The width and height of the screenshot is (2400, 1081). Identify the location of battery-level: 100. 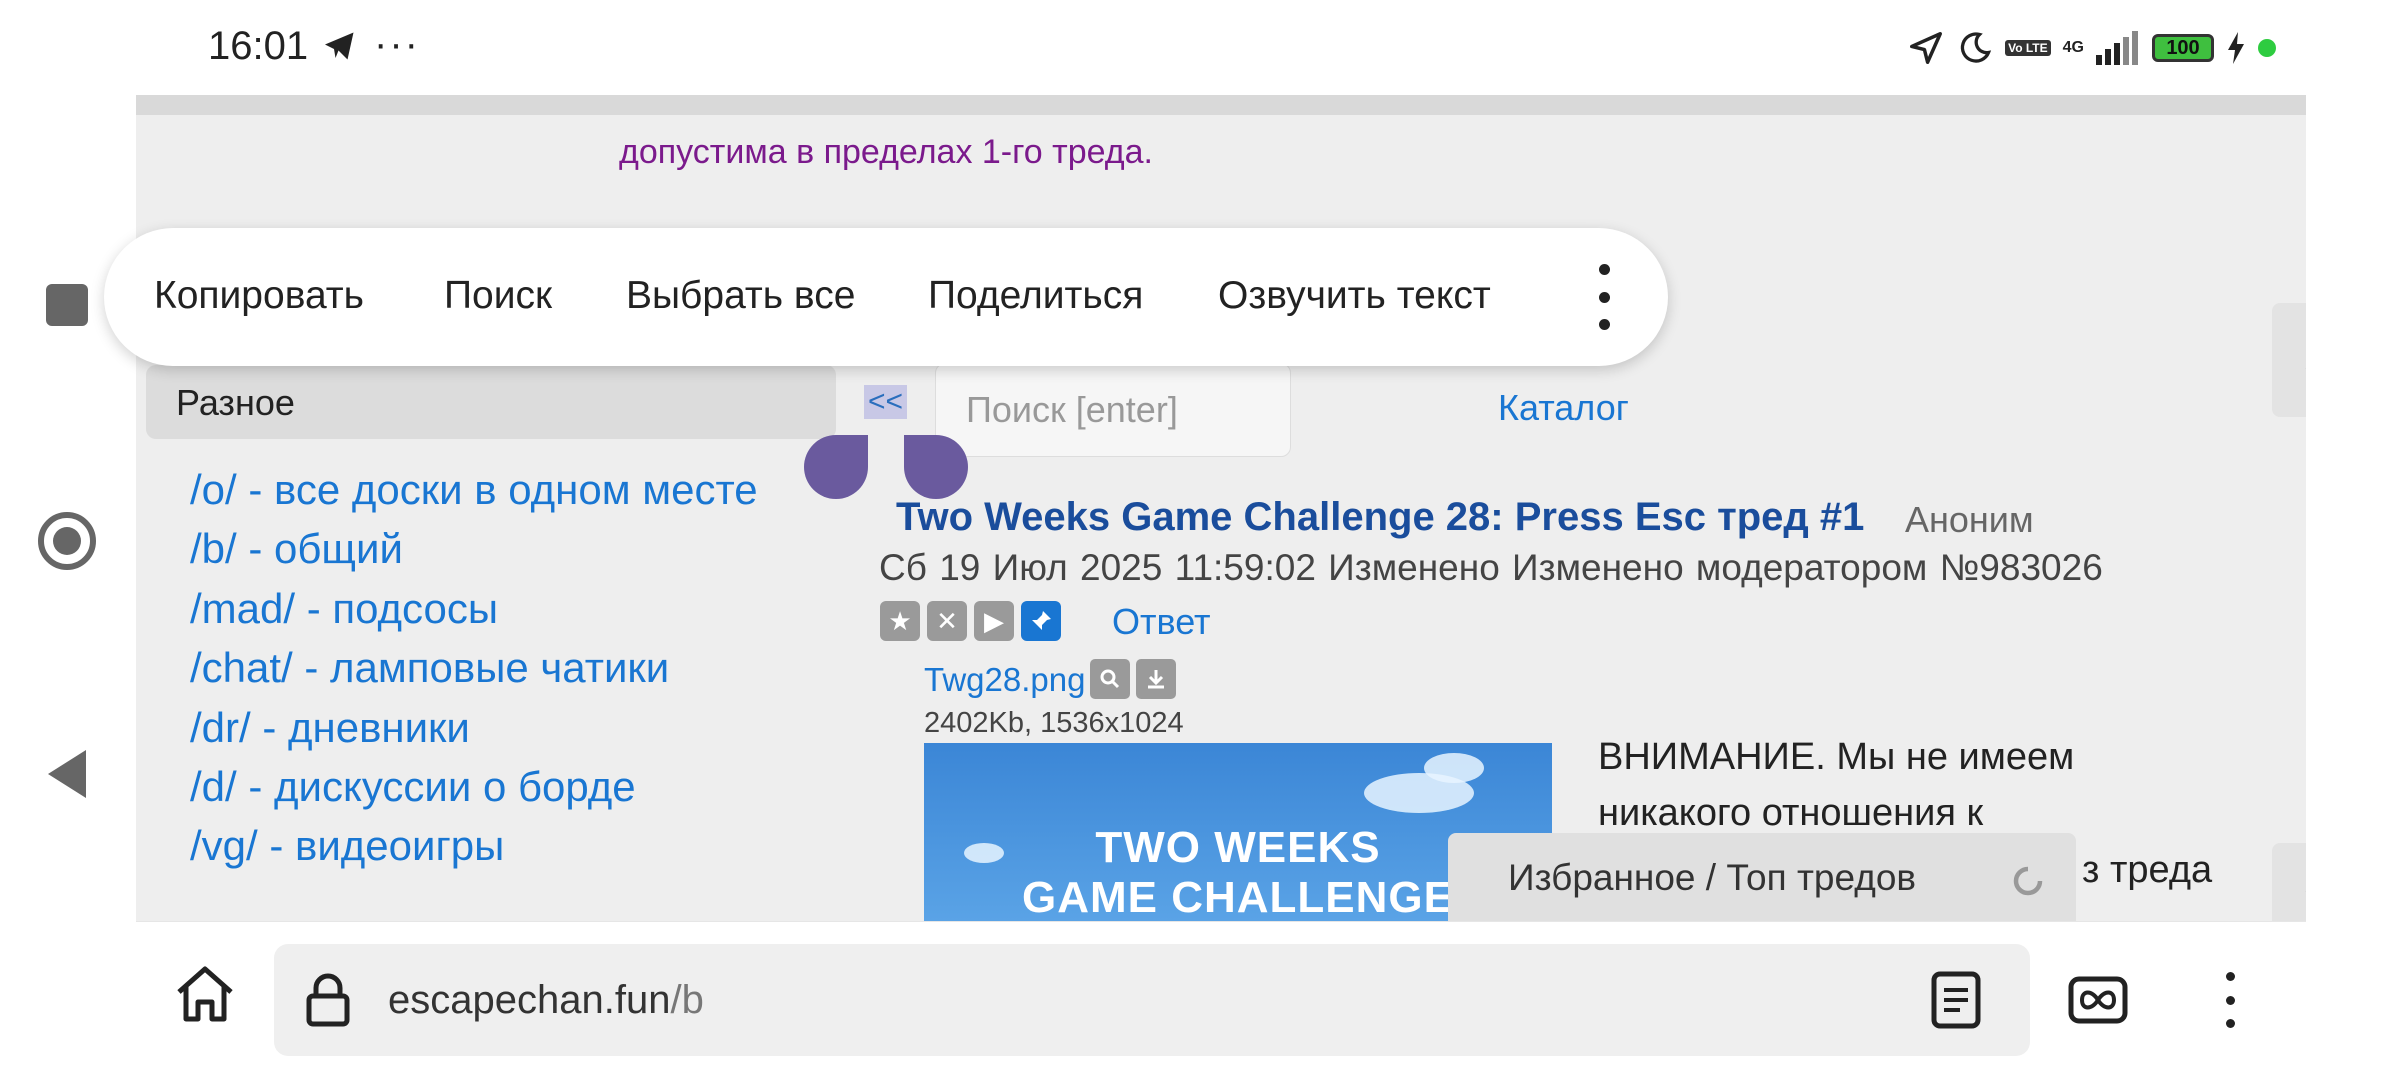
(2183, 47).